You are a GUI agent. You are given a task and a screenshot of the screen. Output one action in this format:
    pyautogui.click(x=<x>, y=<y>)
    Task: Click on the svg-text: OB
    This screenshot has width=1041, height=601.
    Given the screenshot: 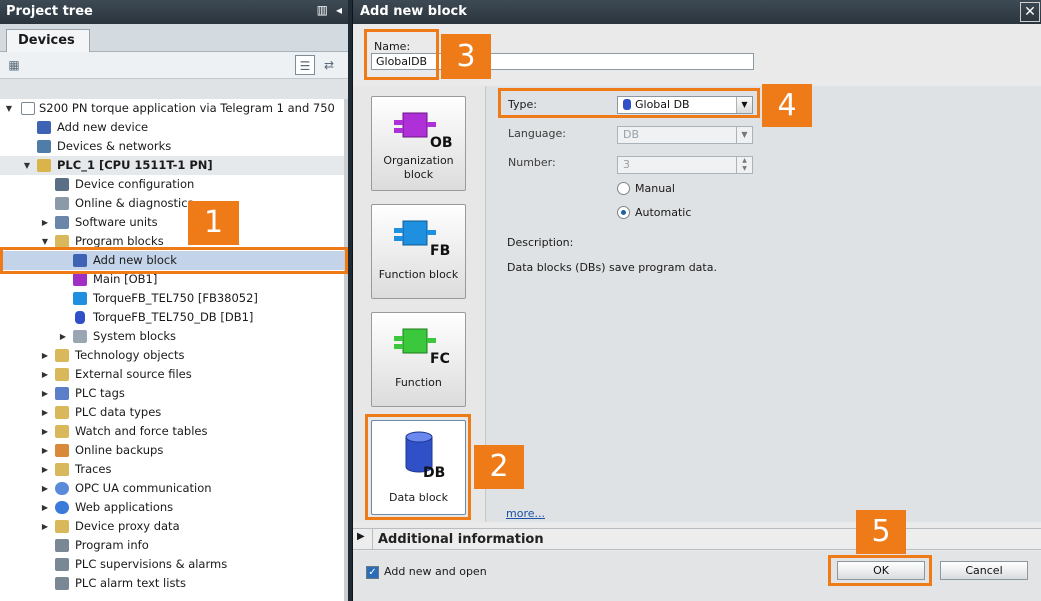 What is the action you would take?
    pyautogui.click(x=441, y=143)
    